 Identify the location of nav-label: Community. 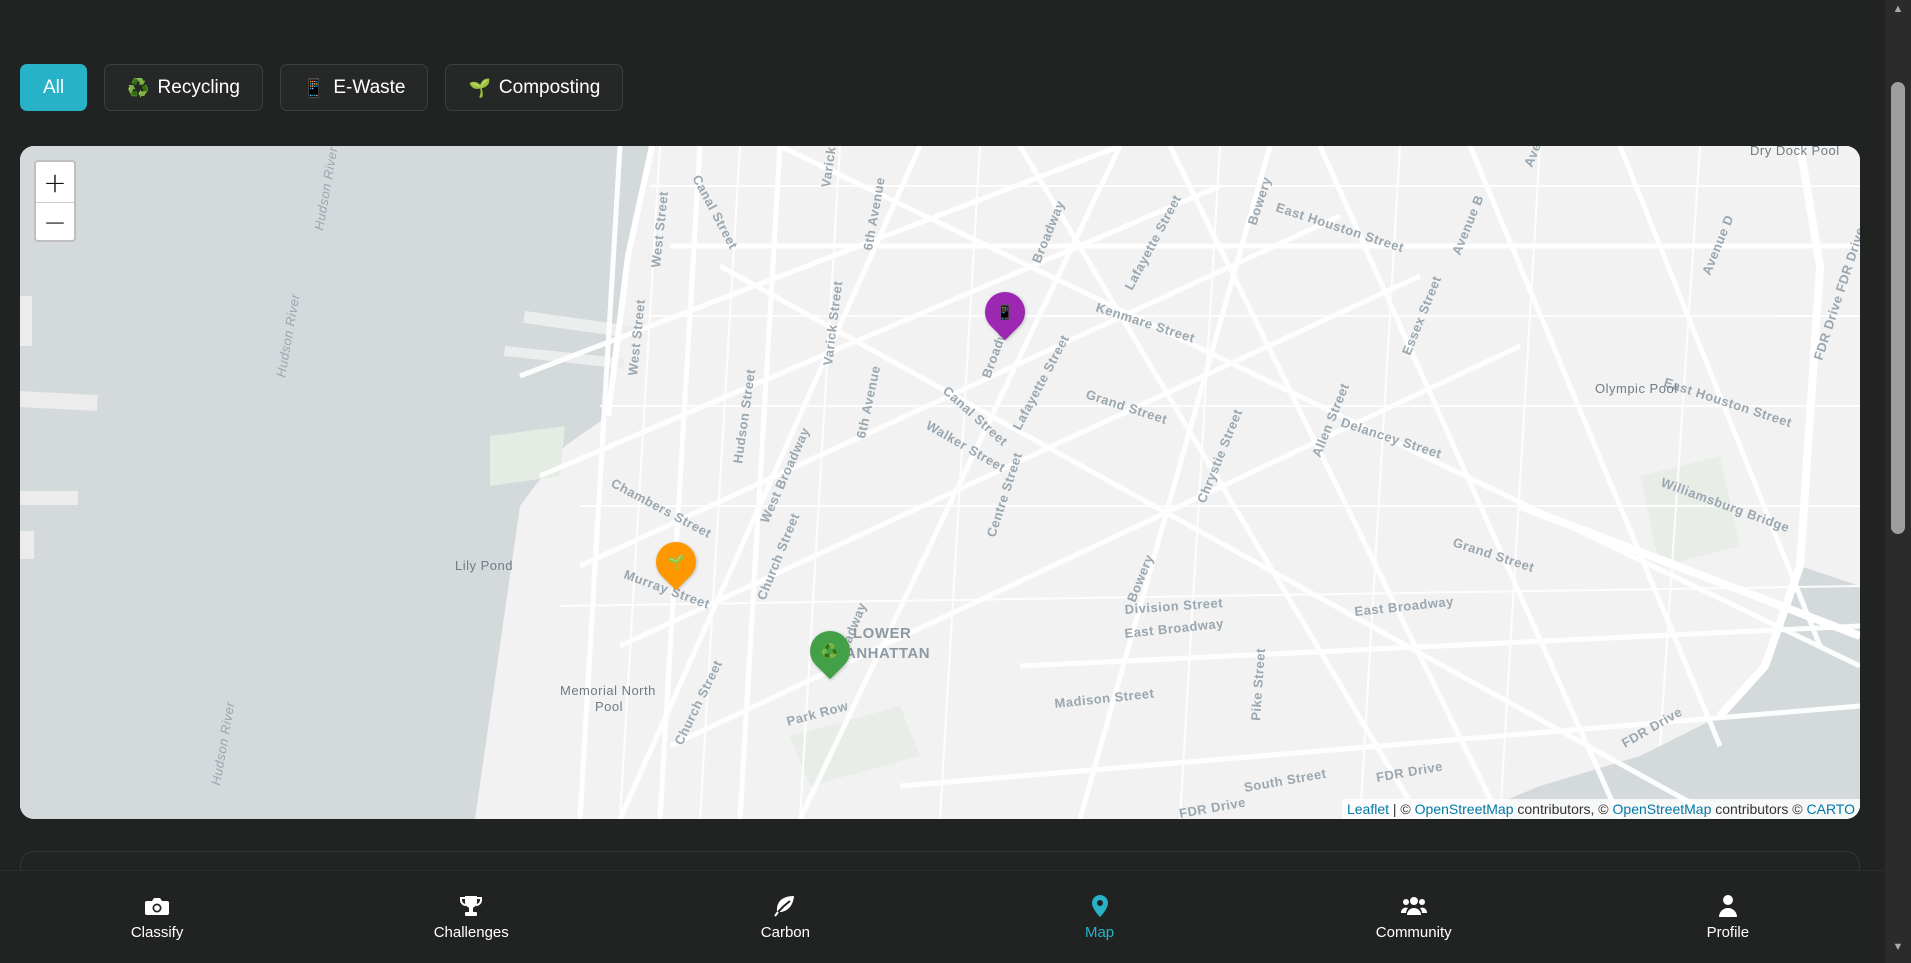
(1413, 932).